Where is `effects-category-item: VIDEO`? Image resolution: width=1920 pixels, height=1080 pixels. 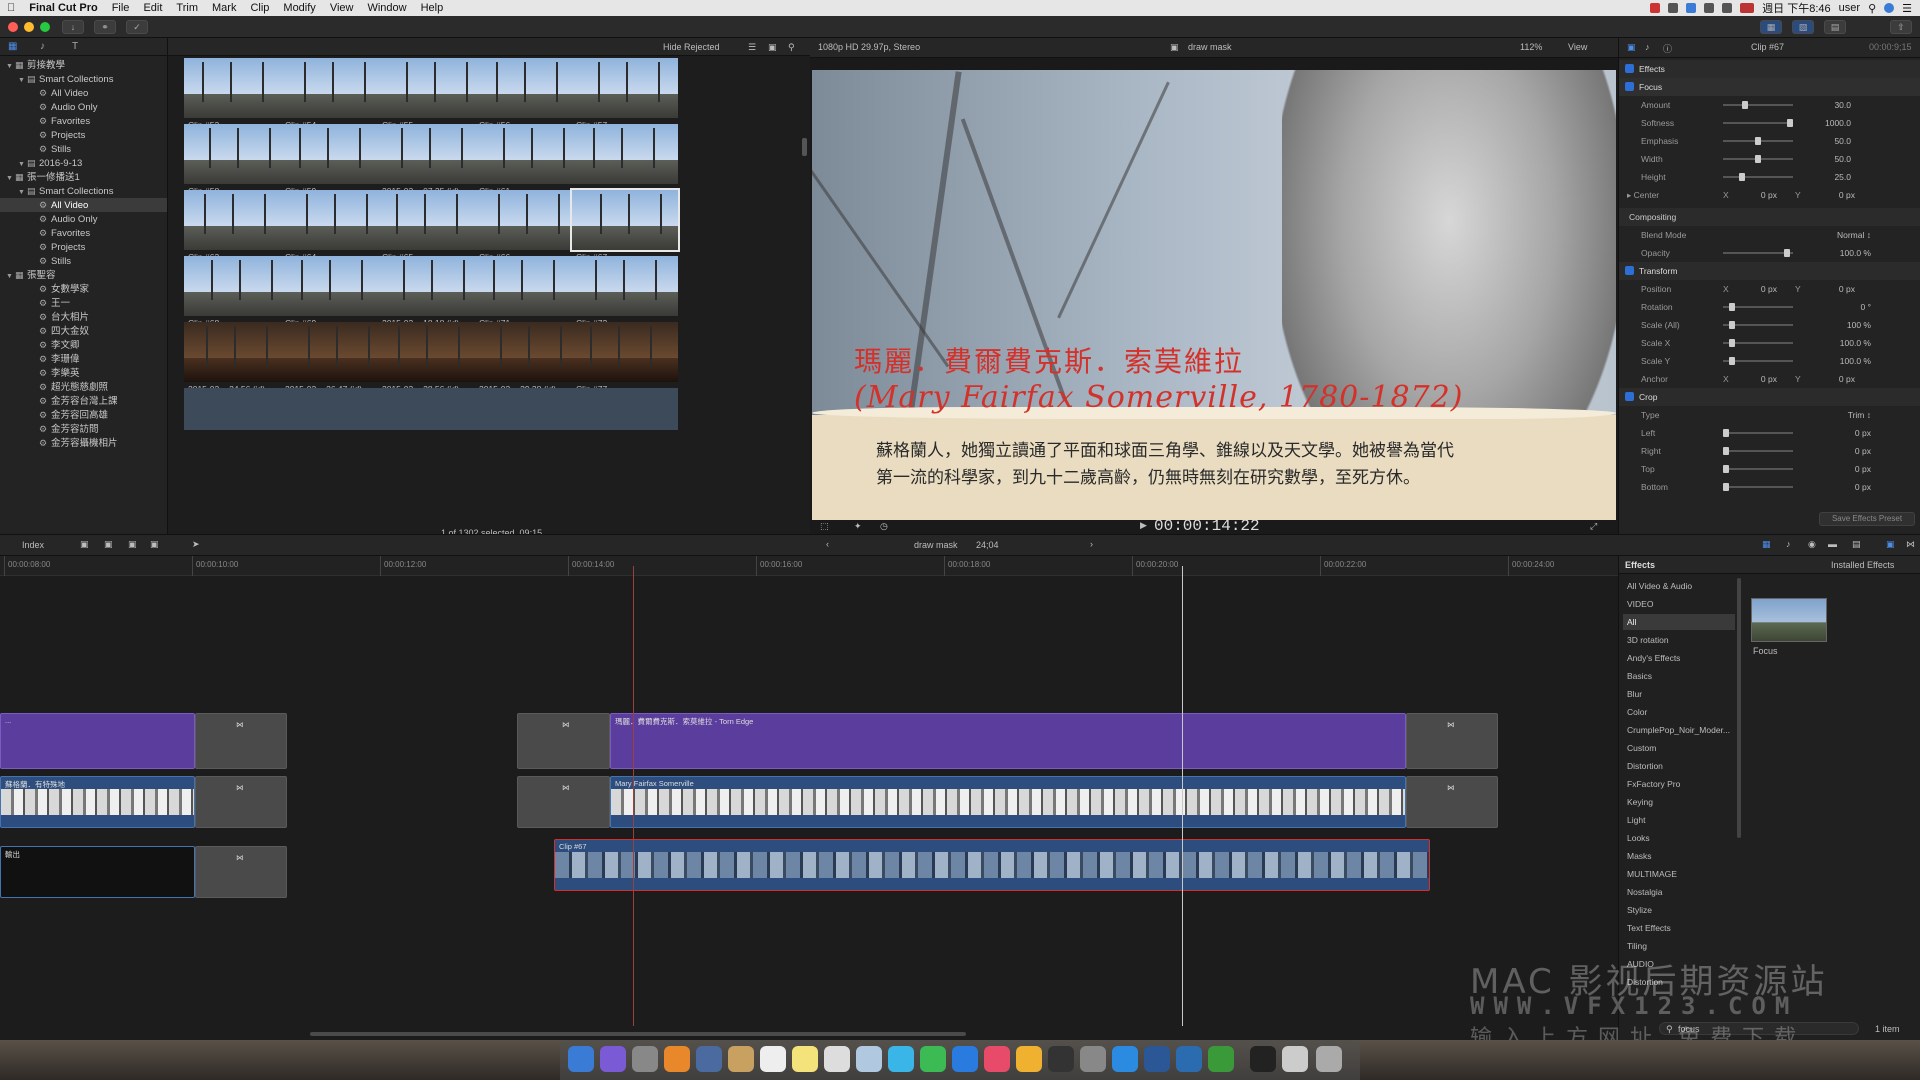 effects-category-item: VIDEO is located at coordinates (1679, 604).